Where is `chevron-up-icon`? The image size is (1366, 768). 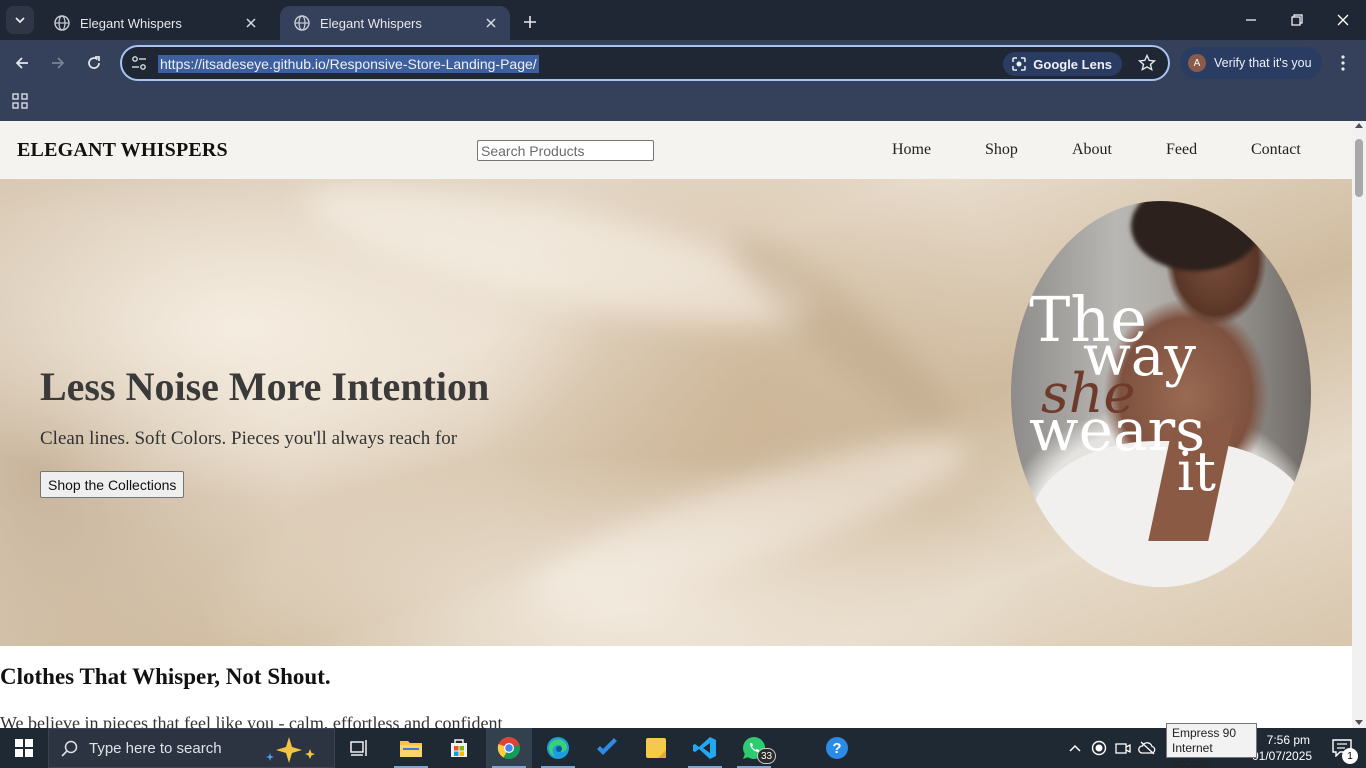
chevron-up-icon is located at coordinates (1075, 748).